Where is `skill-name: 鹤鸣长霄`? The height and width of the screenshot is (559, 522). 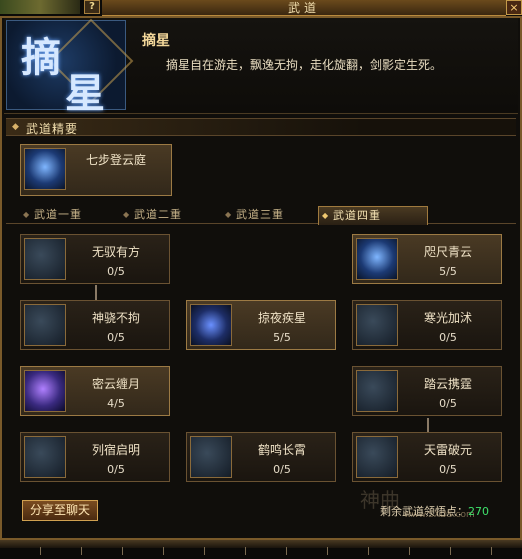 skill-name: 鹤鸣长霄 is located at coordinates (281, 450).